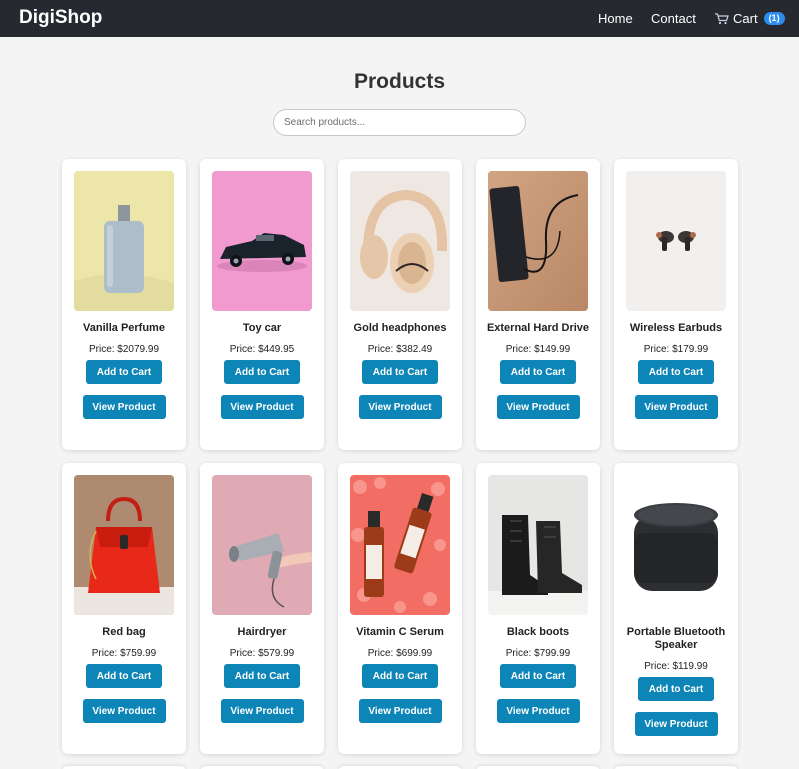 This screenshot has height=769, width=799. What do you see at coordinates (262, 328) in the screenshot?
I see `product-name: Toy car` at bounding box center [262, 328].